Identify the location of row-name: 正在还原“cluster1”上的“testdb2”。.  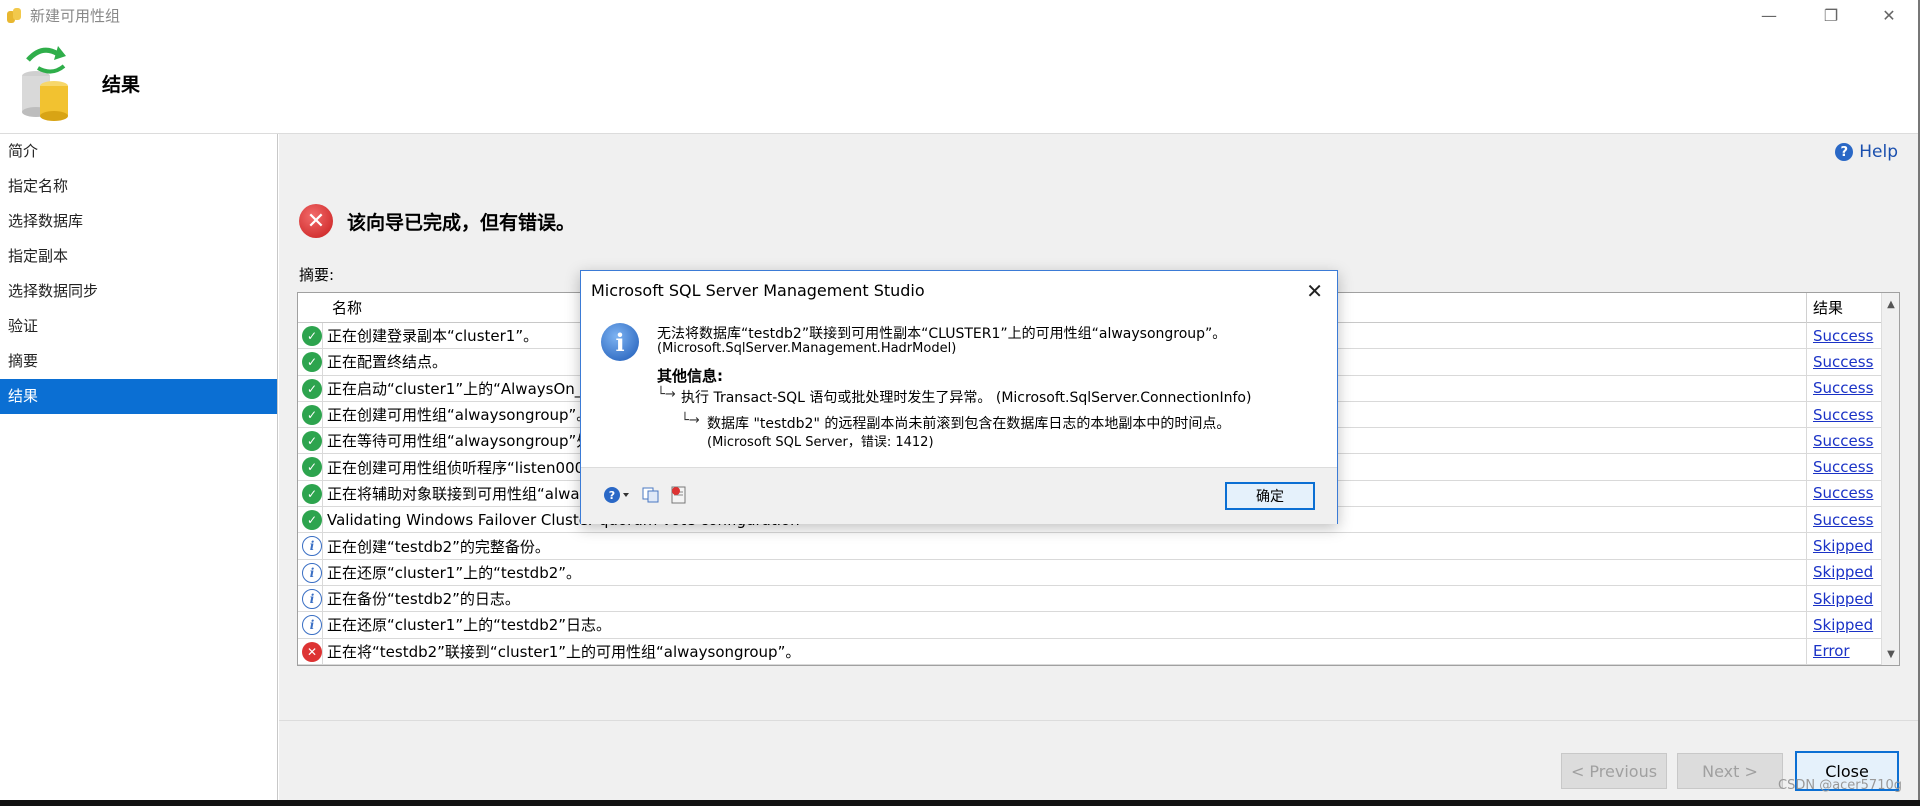
(454, 572).